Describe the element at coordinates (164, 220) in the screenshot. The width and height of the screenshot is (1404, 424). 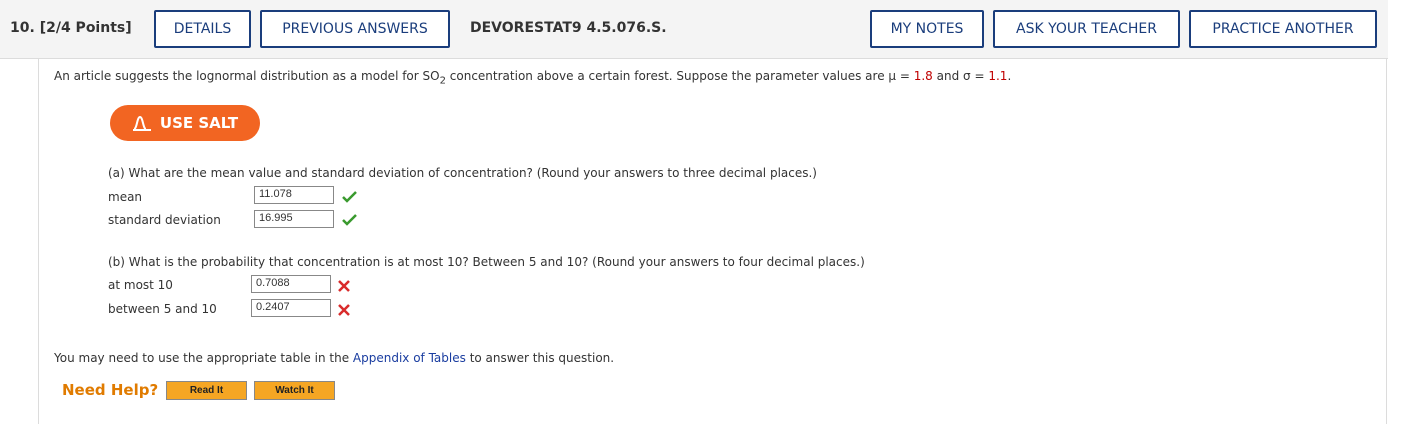
I see `sd-label: standard deviation` at that location.